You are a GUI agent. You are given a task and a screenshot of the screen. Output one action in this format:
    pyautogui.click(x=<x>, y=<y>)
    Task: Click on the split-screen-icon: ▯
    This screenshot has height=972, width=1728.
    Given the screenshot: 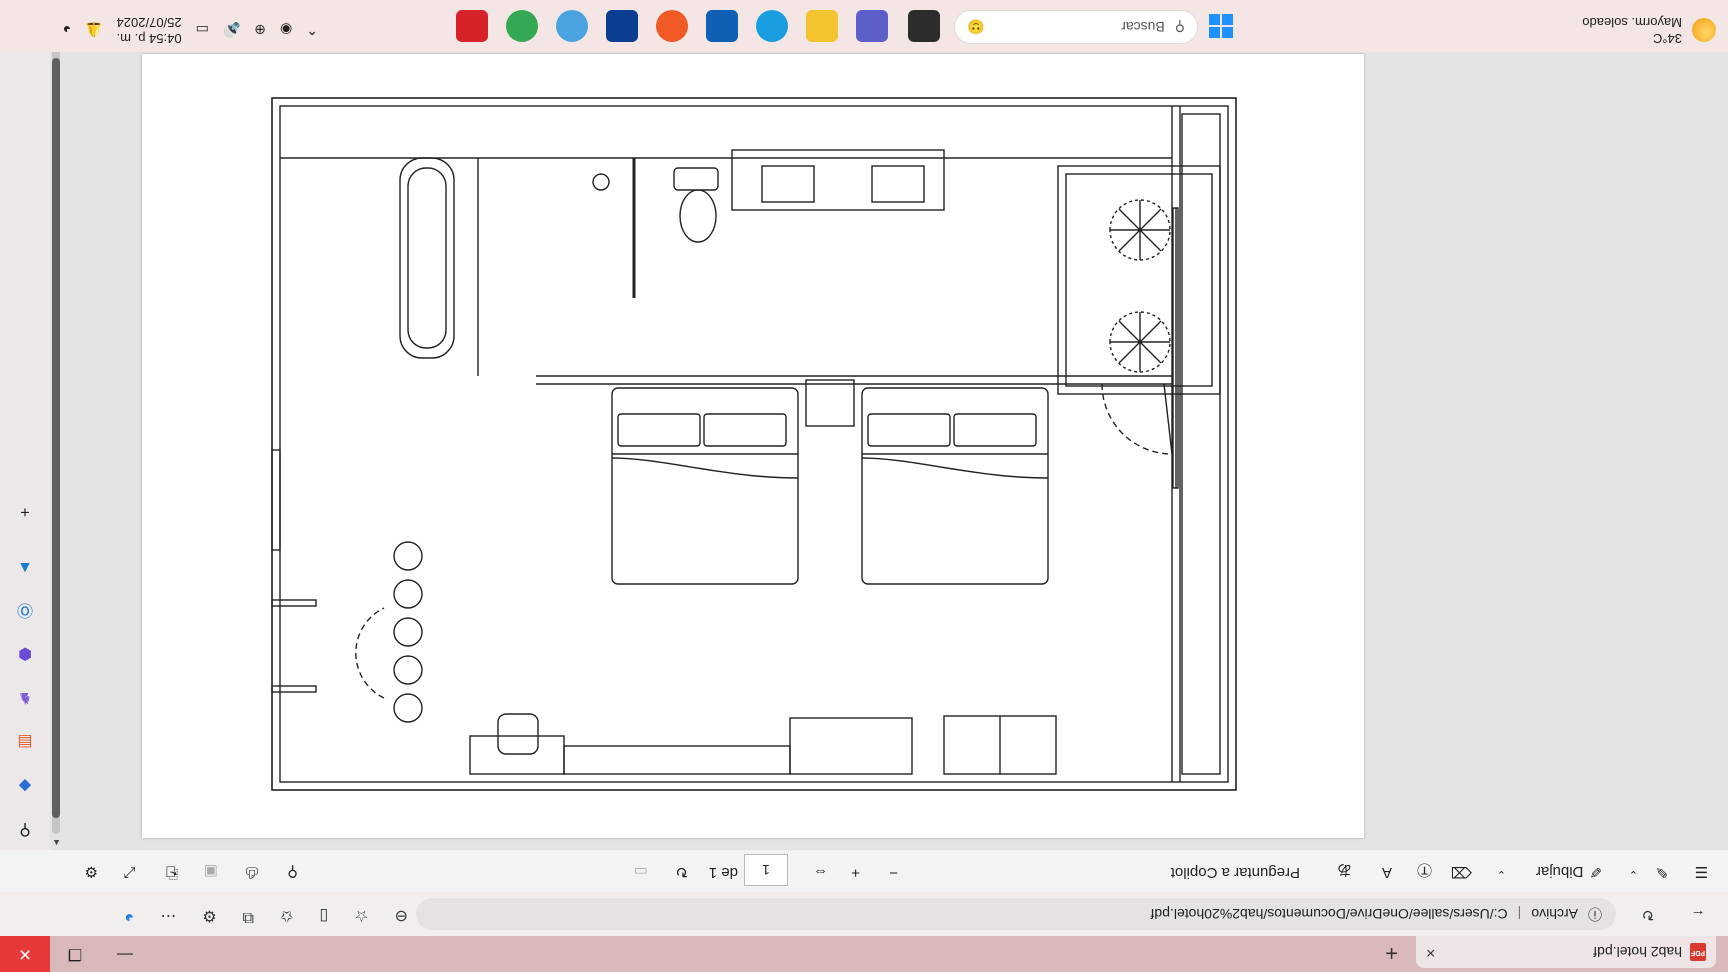 What is the action you would take?
    pyautogui.click(x=323, y=916)
    